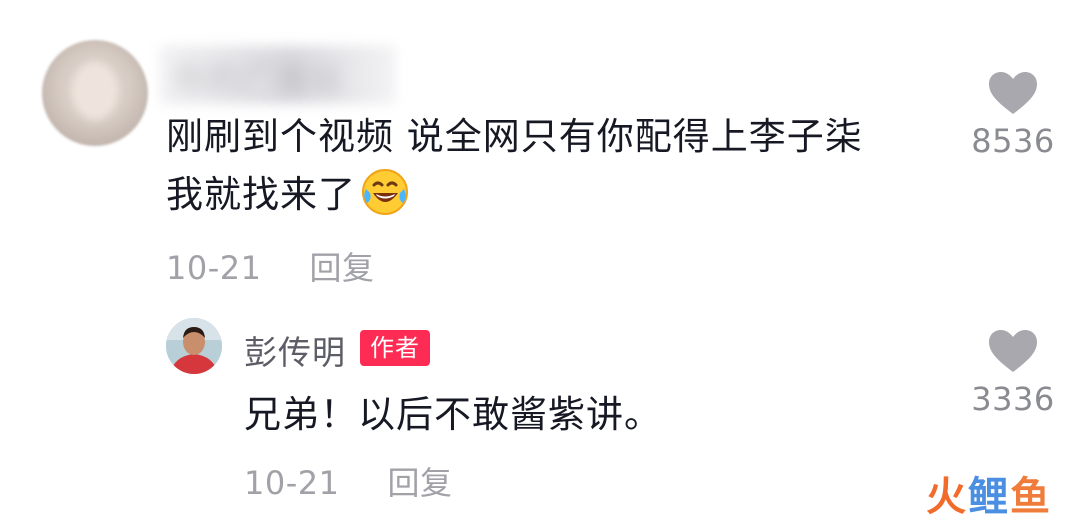 The width and height of the screenshot is (1080, 528). Describe the element at coordinates (556, 195) in the screenshot. I see `comment-text-line-2: 我就找来了` at that location.